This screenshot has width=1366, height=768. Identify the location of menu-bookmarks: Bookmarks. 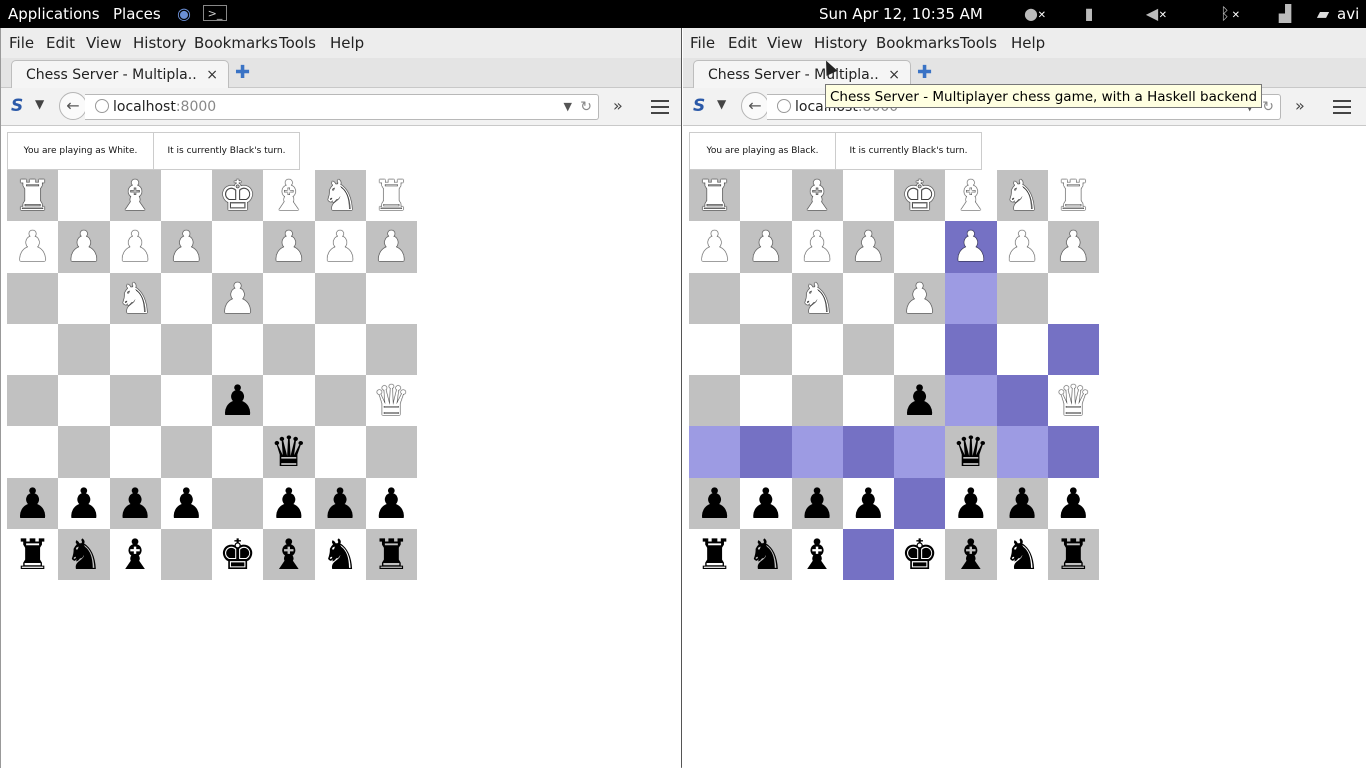
(918, 43).